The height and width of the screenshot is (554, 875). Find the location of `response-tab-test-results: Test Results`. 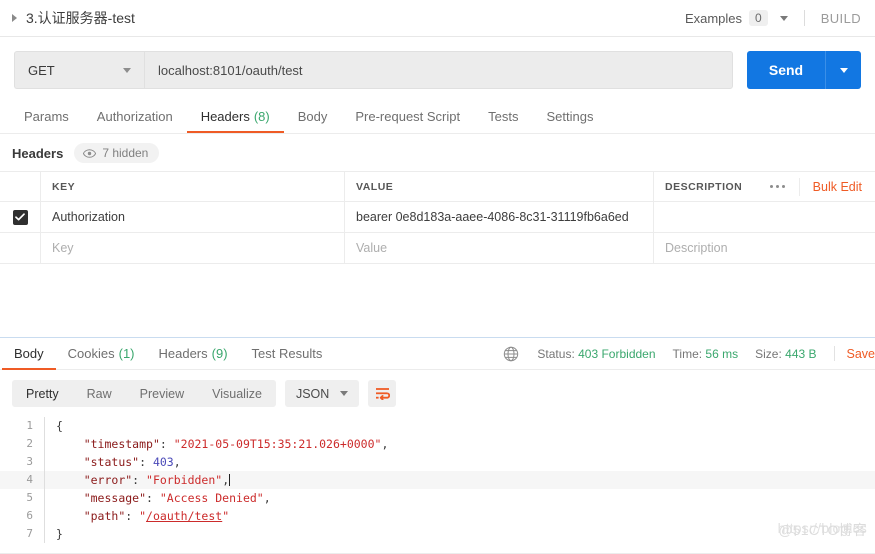

response-tab-test-results: Test Results is located at coordinates (287, 354).